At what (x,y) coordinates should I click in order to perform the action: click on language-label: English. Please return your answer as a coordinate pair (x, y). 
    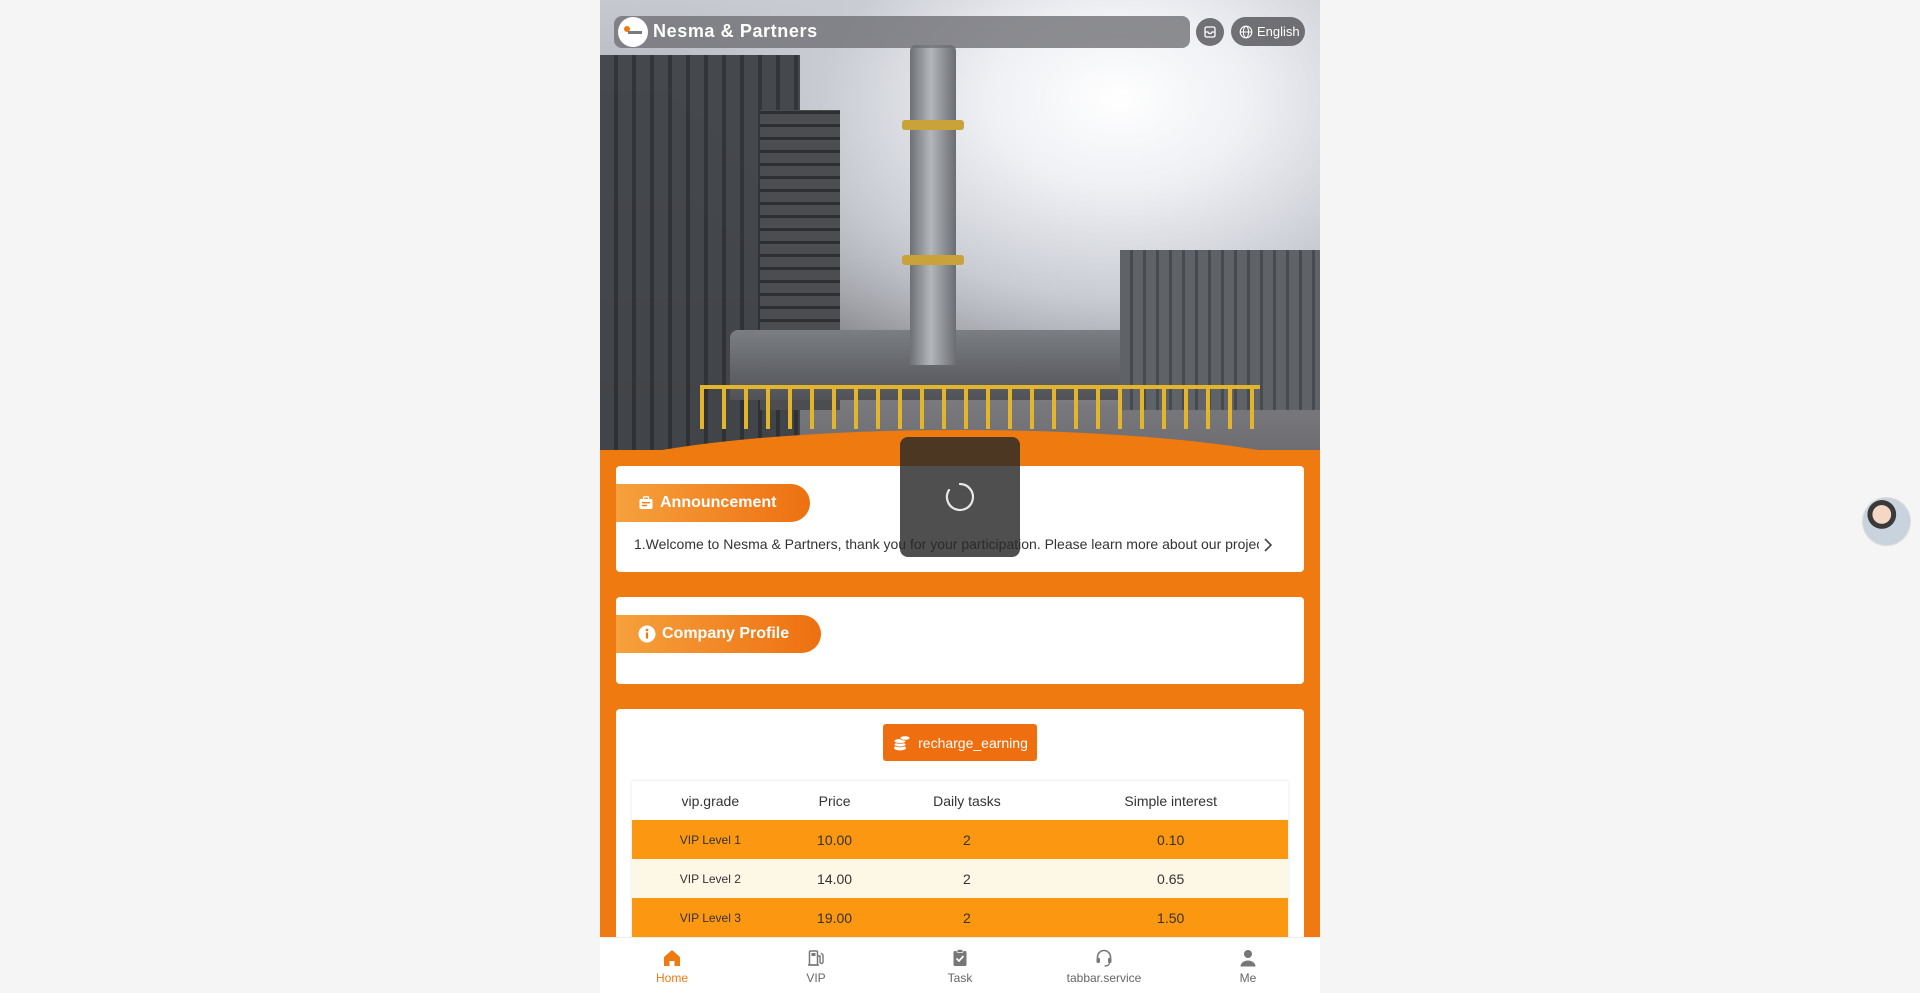
    Looking at the image, I should click on (1278, 31).